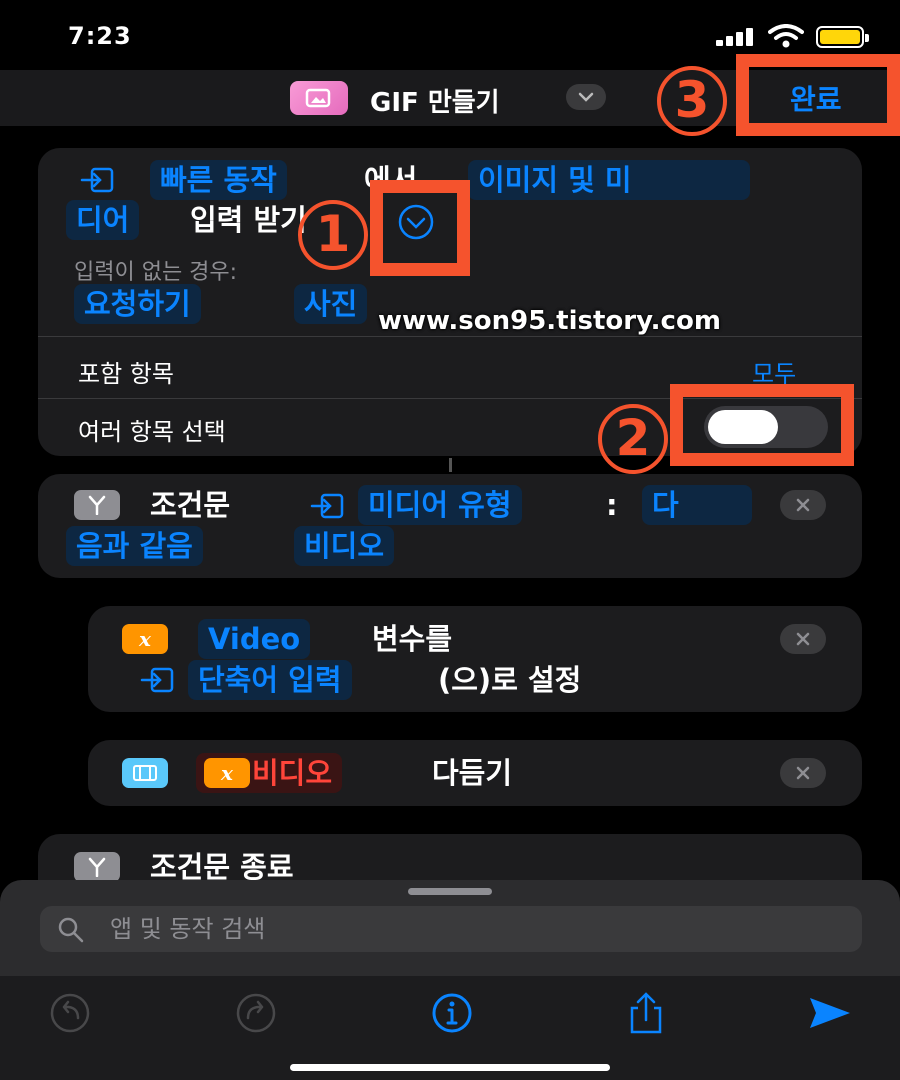 The height and width of the screenshot is (1080, 900). What do you see at coordinates (830, 1013) in the screenshot?
I see `play-icon` at bounding box center [830, 1013].